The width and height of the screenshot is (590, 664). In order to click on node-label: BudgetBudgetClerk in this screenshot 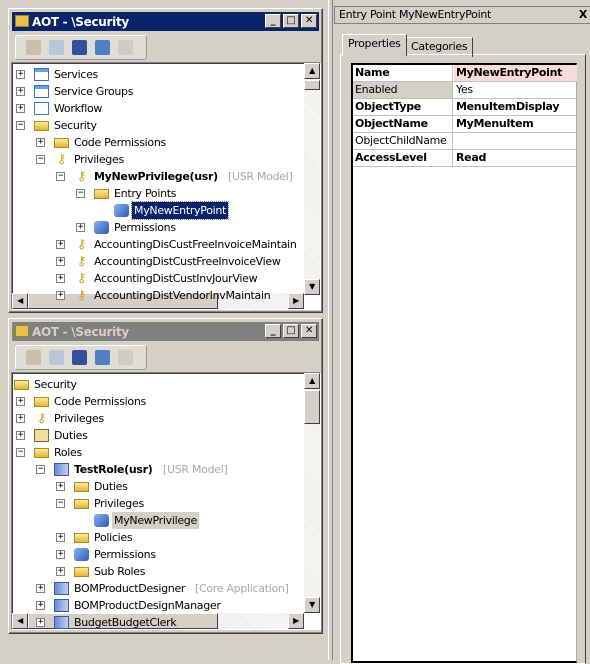, I will do `click(125, 621)`.